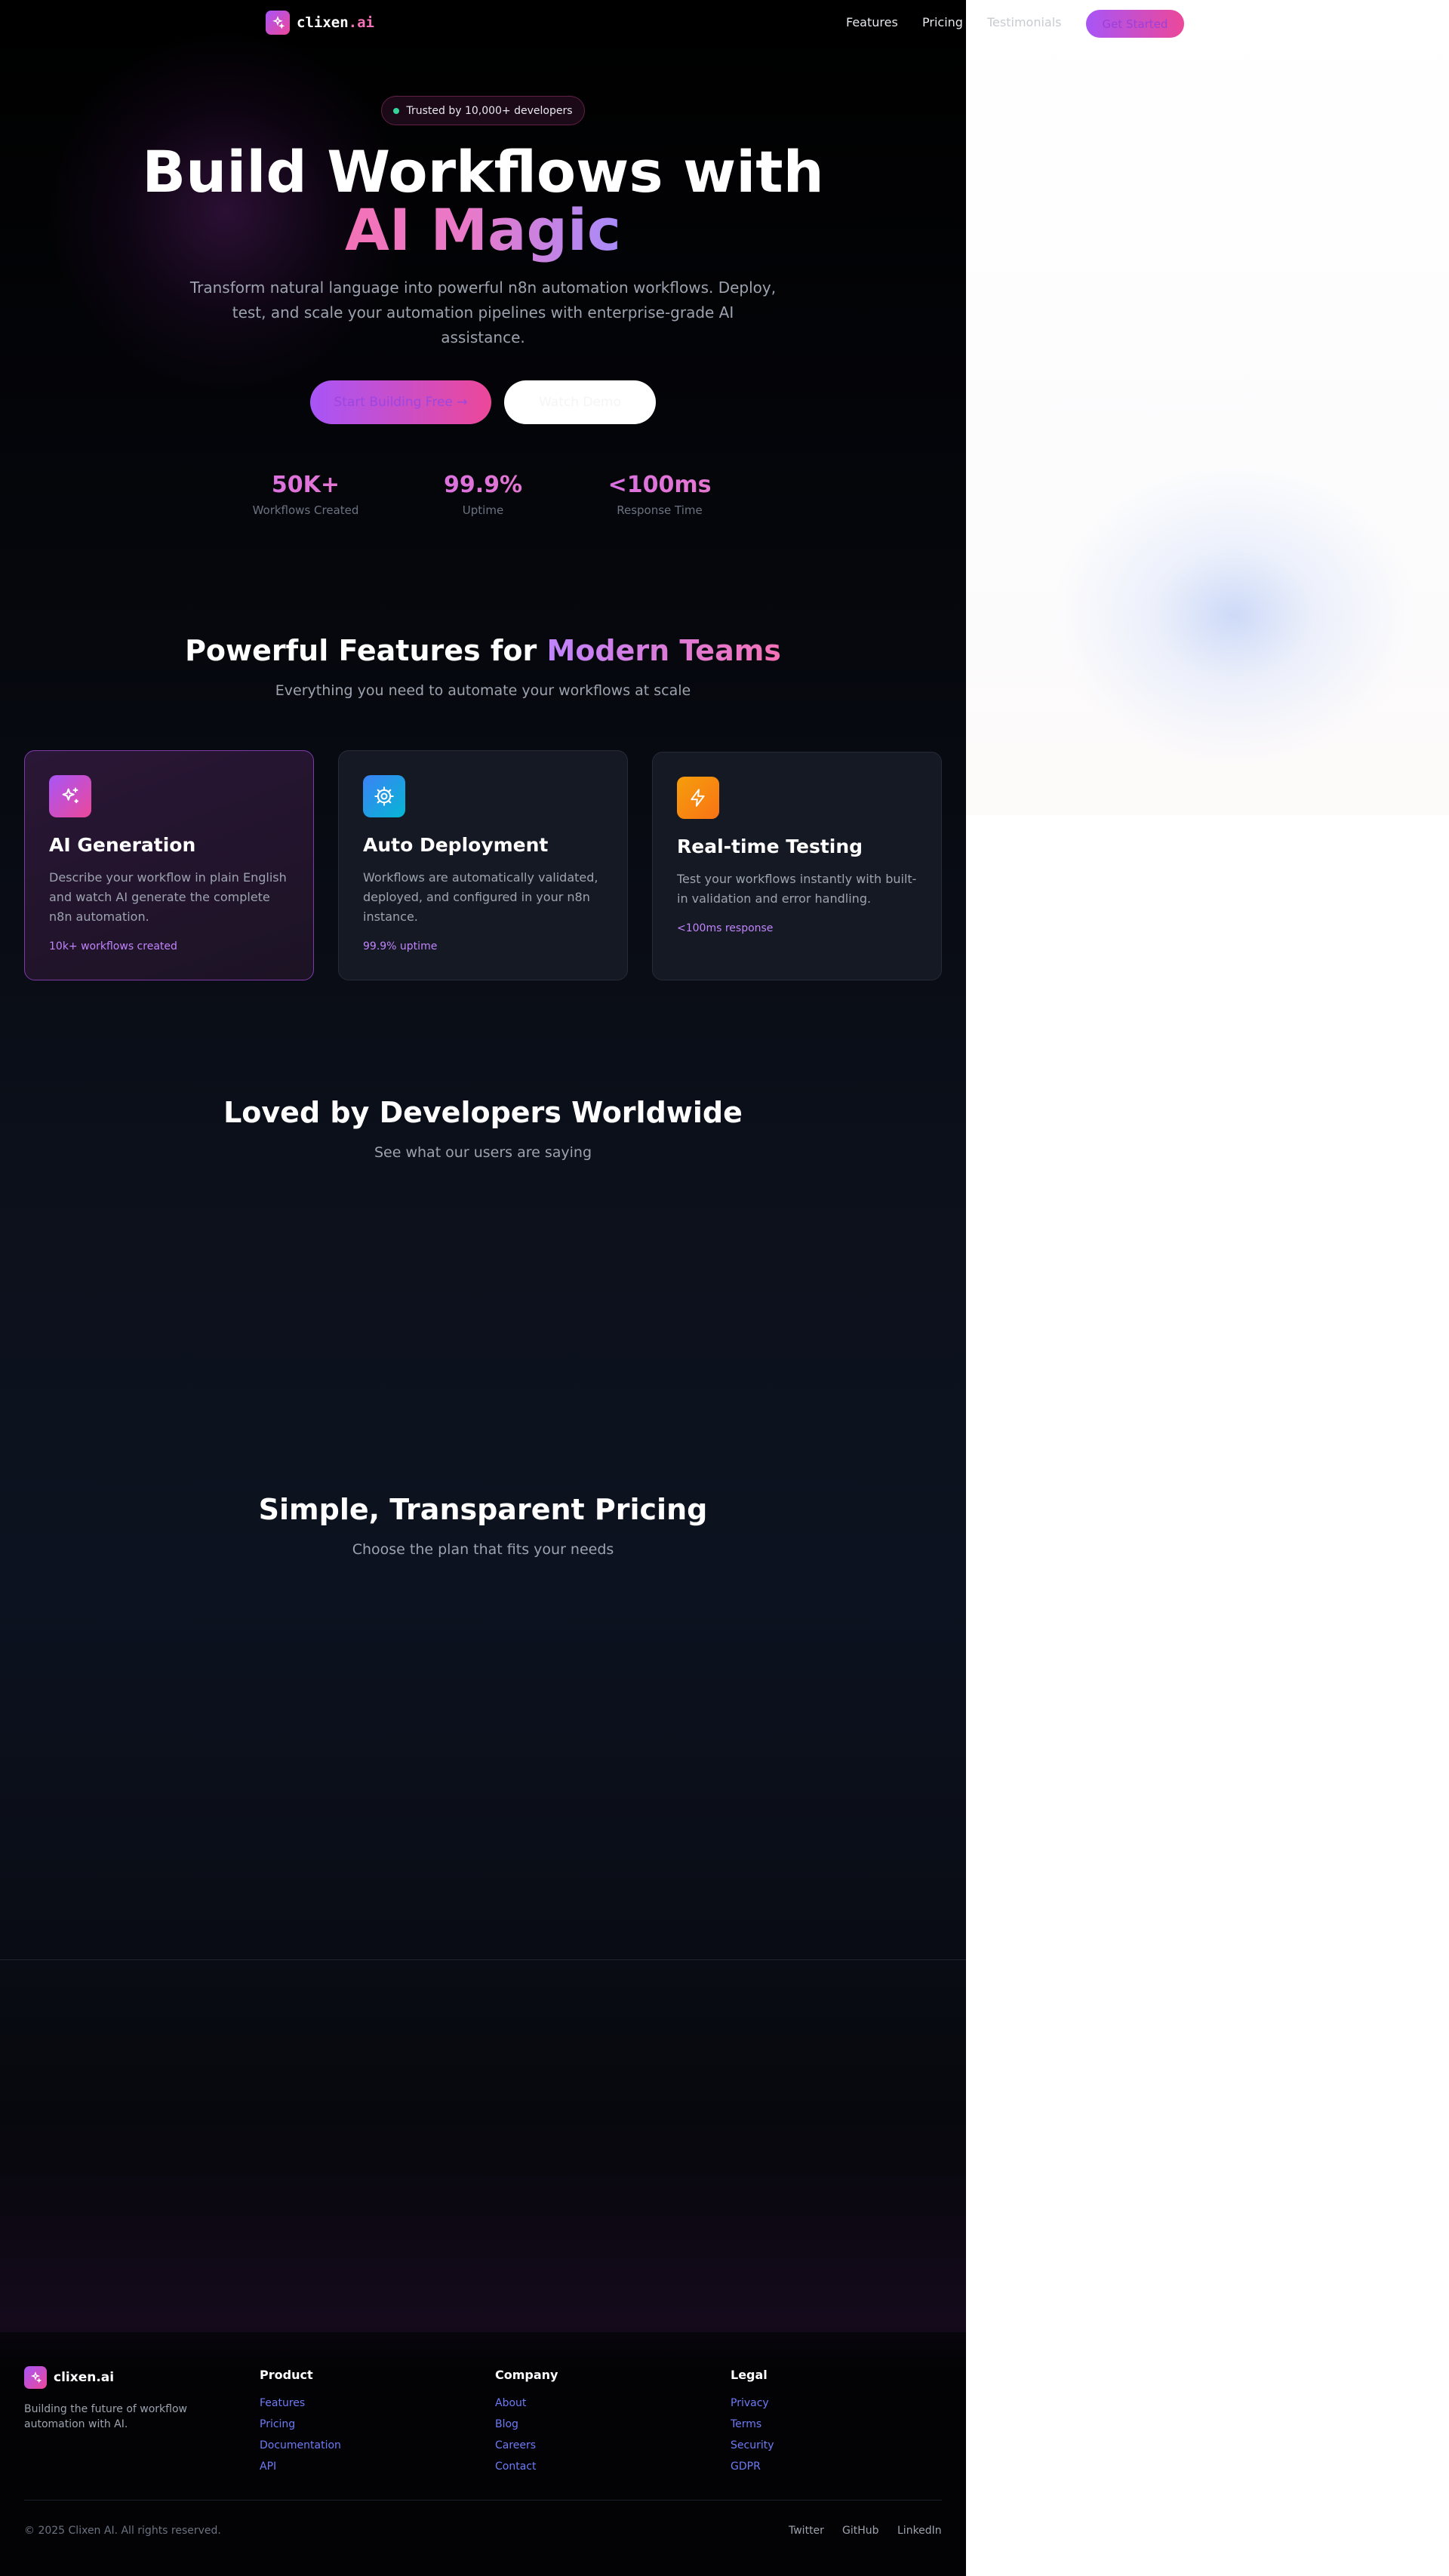 The image size is (1449, 2576). I want to click on stat-value: 99.9%, so click(483, 485).